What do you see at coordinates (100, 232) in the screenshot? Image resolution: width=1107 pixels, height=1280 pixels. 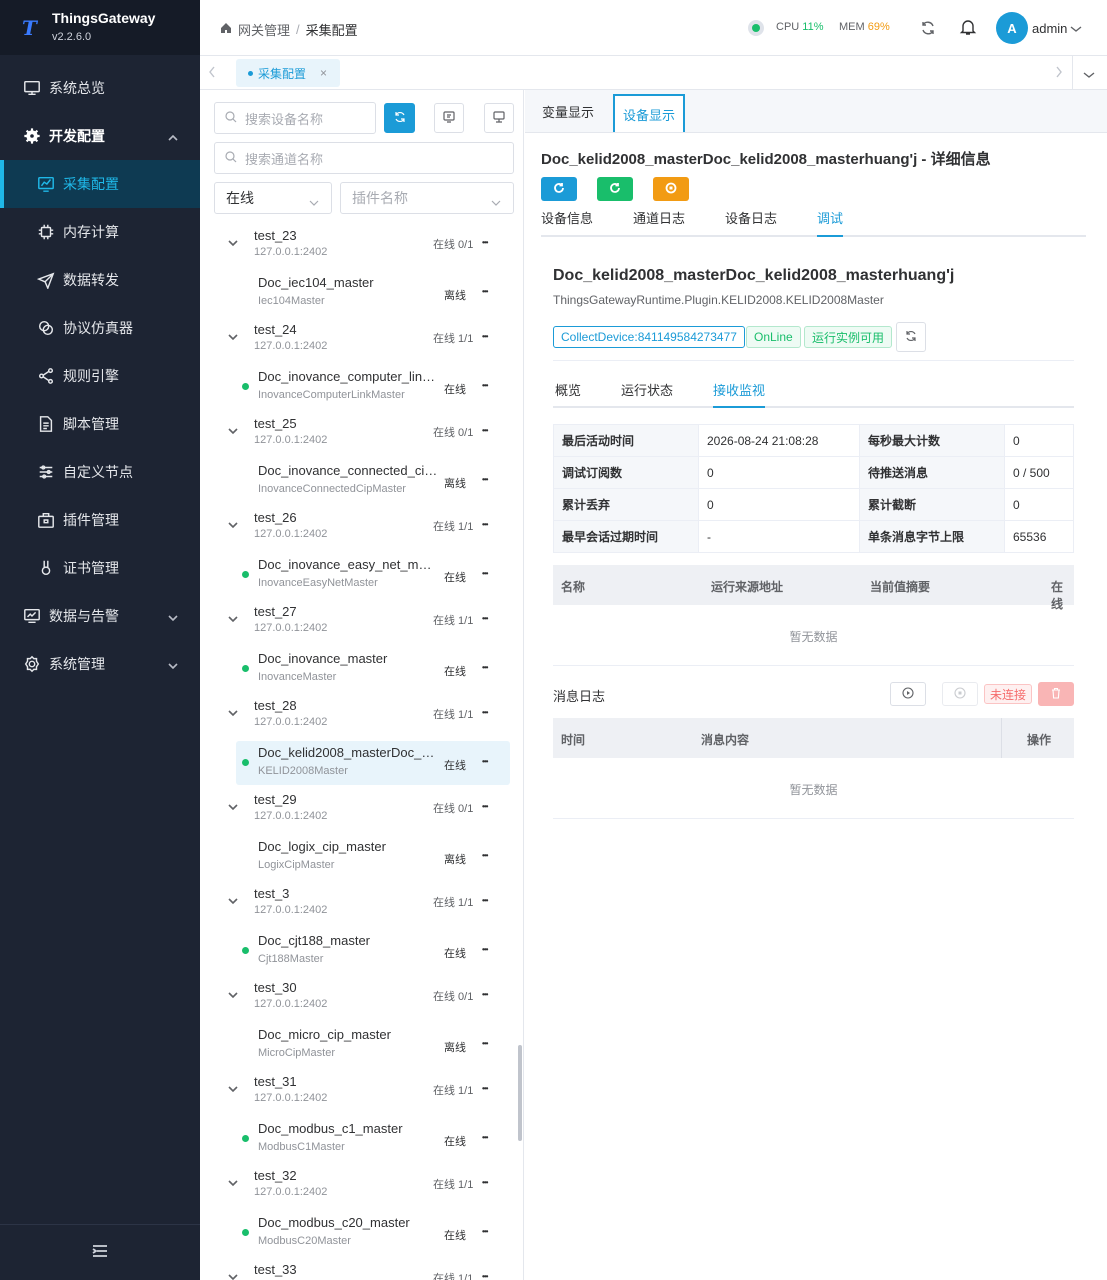 I see `sidebar-item-memory-compute: 内存计算` at bounding box center [100, 232].